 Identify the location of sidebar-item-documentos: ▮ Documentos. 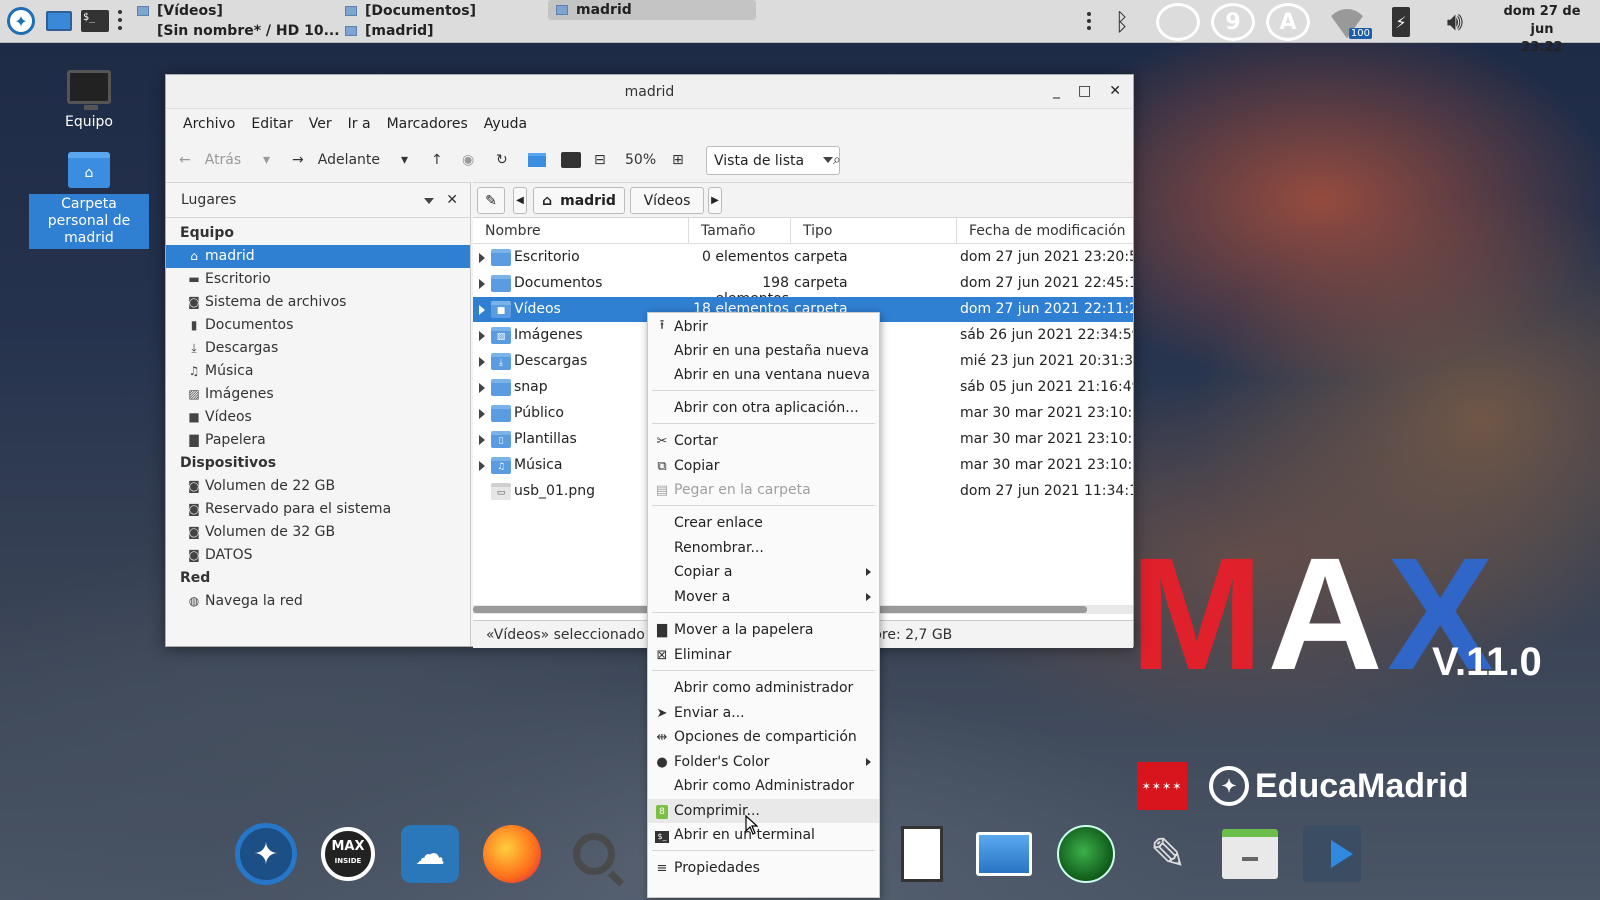
(318, 325).